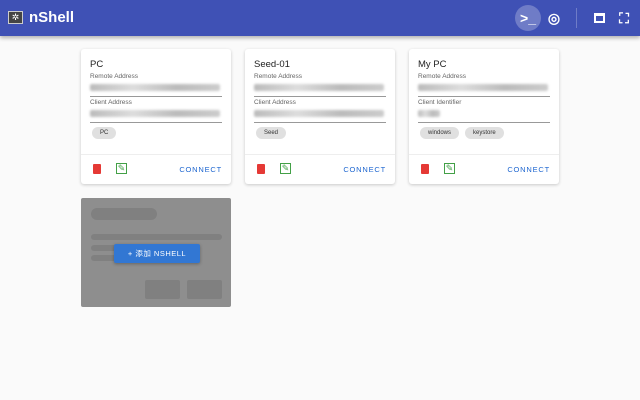 The width and height of the screenshot is (640, 400). What do you see at coordinates (429, 113) in the screenshot?
I see `client-identifier-value` at bounding box center [429, 113].